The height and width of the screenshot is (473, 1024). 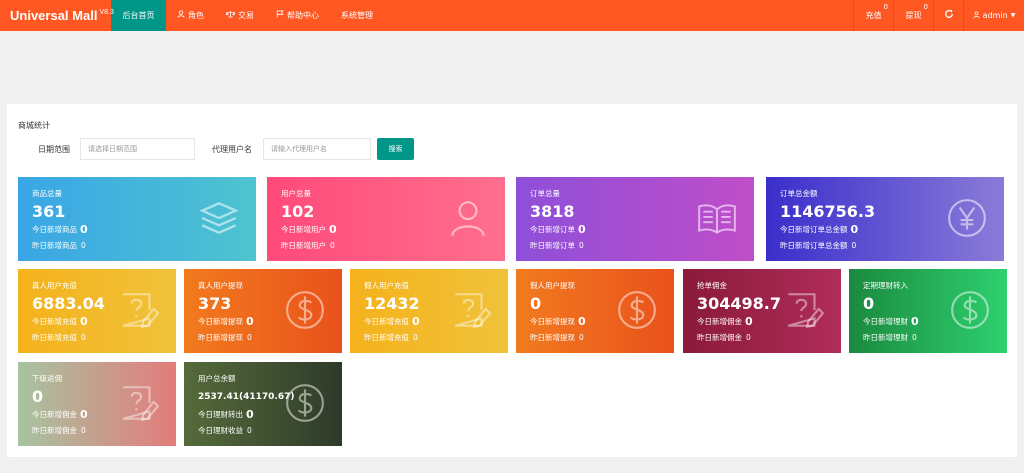 I want to click on stat-card-yesterday-label: 昨日新增理财, so click(x=885, y=337).